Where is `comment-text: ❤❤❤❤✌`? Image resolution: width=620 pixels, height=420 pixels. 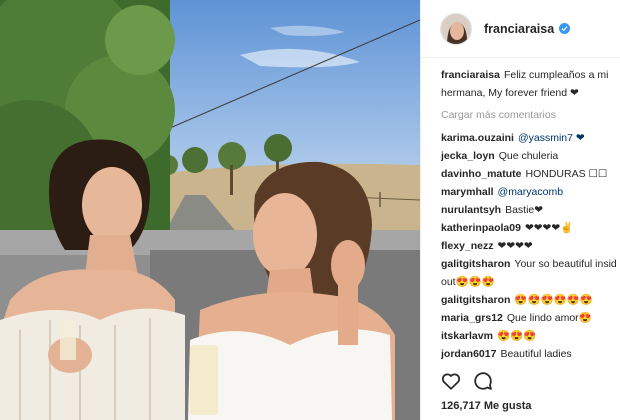 comment-text: ❤❤❤❤✌ is located at coordinates (549, 228).